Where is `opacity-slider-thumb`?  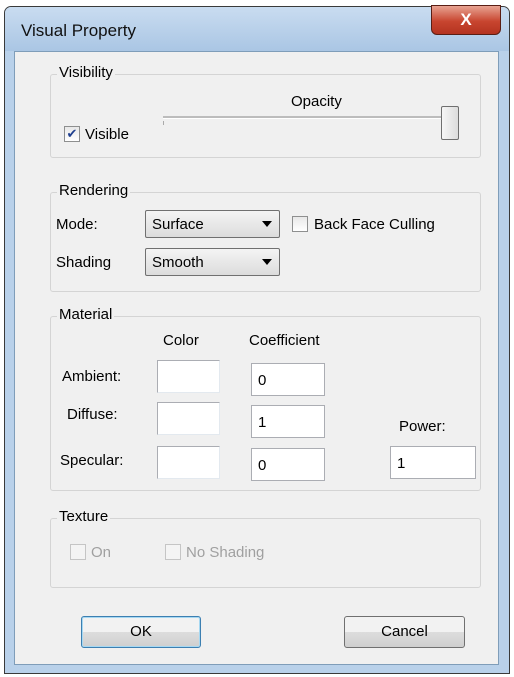
opacity-slider-thumb is located at coordinates (450, 123).